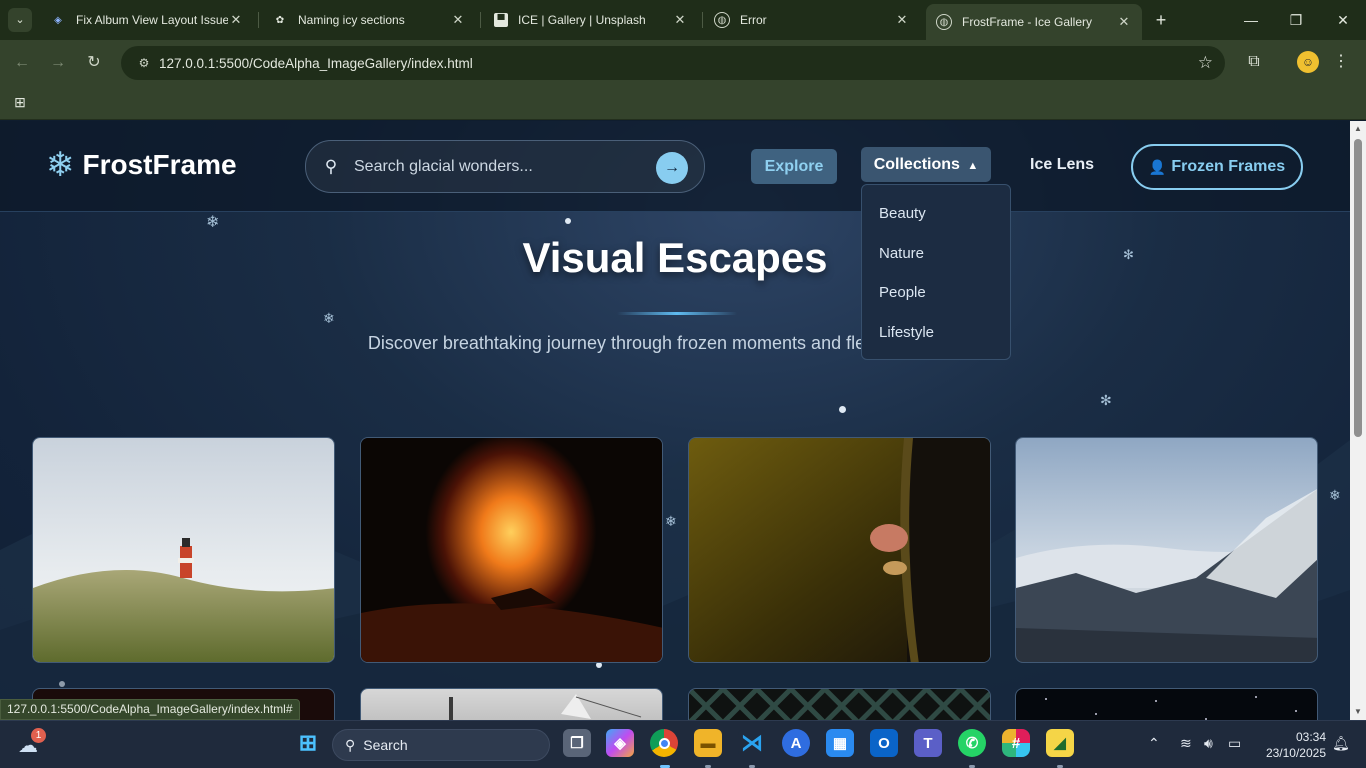 The width and height of the screenshot is (1366, 768). I want to click on whatsapp-icon: ✆, so click(972, 743).